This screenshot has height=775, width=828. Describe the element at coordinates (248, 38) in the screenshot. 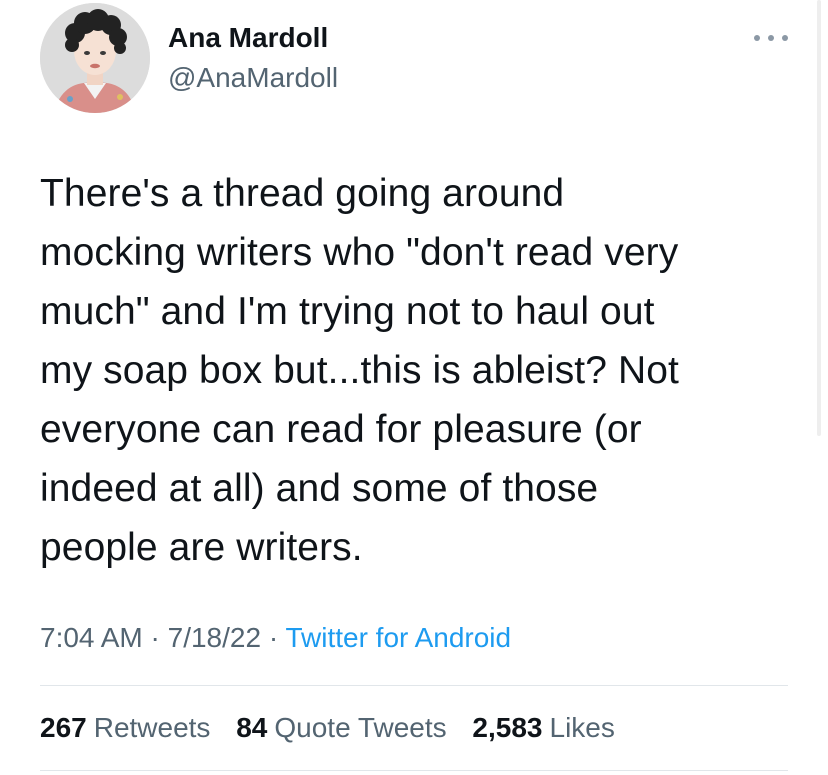

I see `author-name: Ana Mardoll` at that location.